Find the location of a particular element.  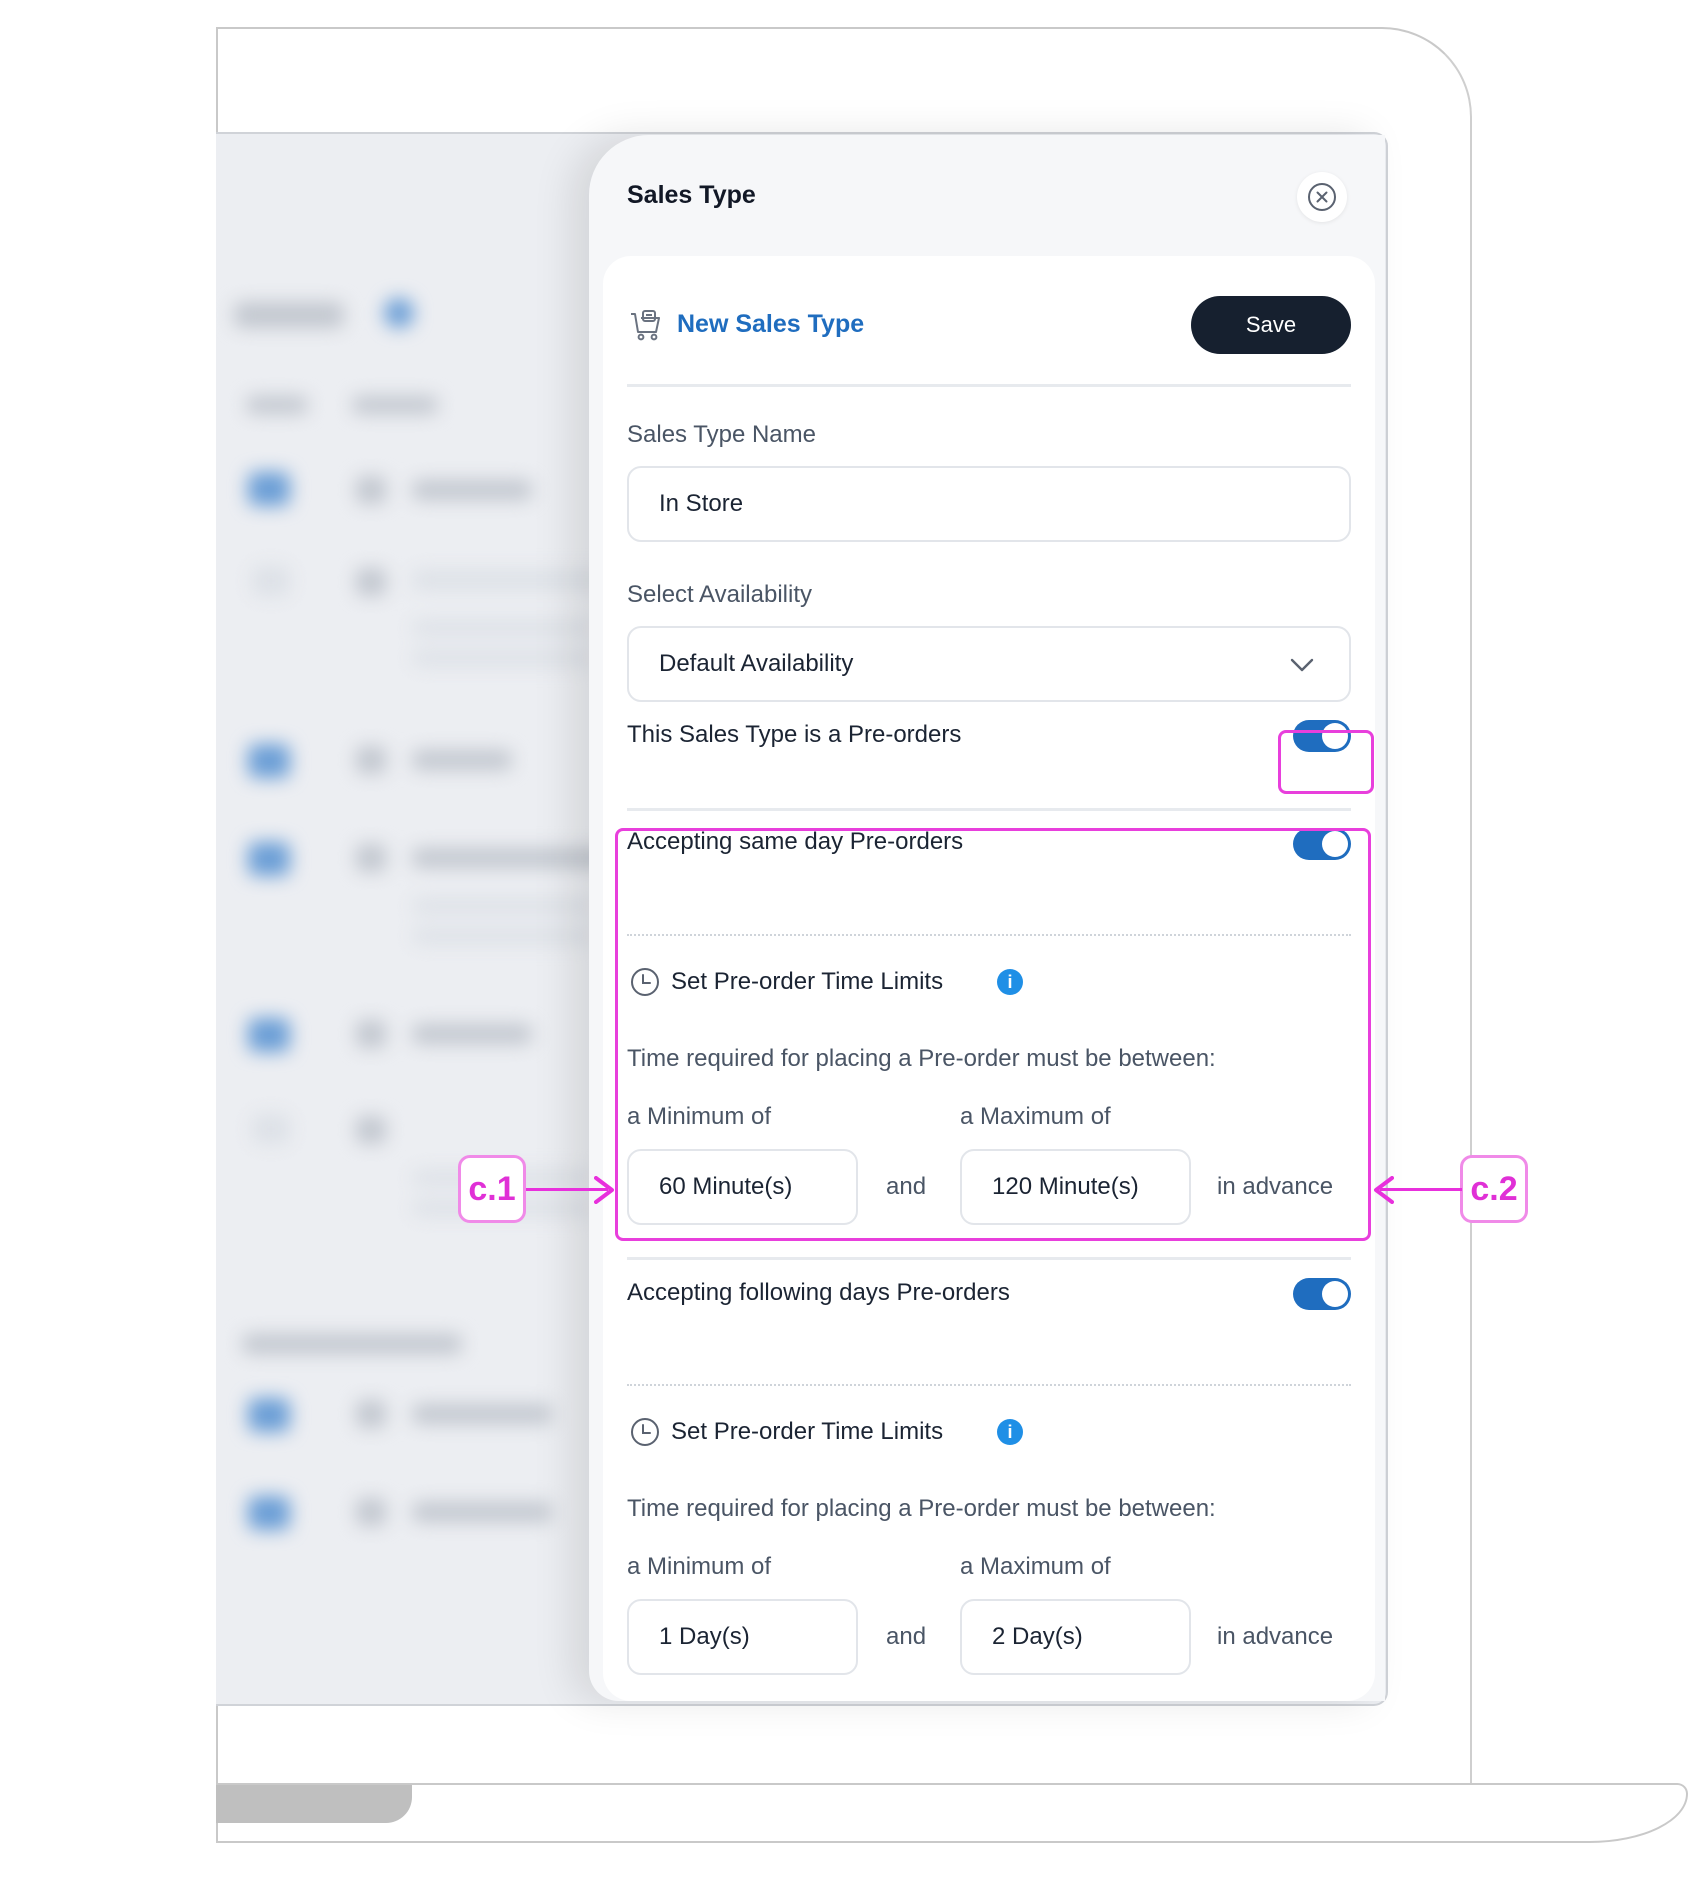

close-button is located at coordinates (1322, 197).